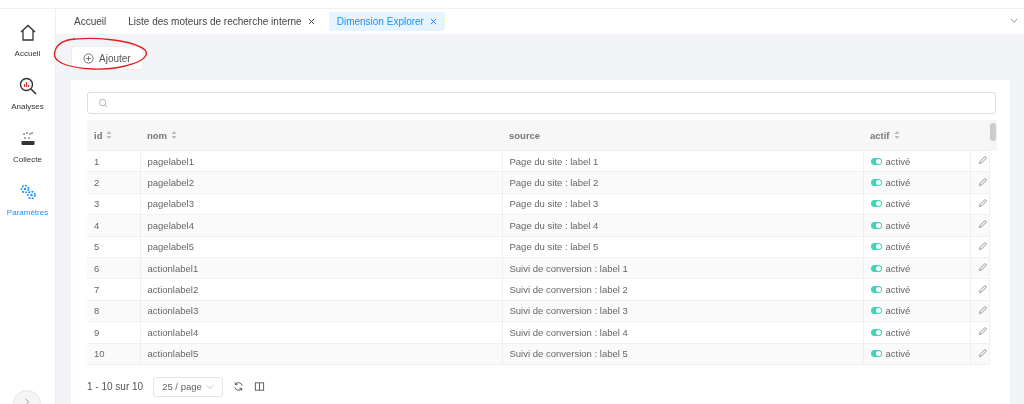 This screenshot has height=404, width=1024. I want to click on table-cell: 3, so click(97, 204).